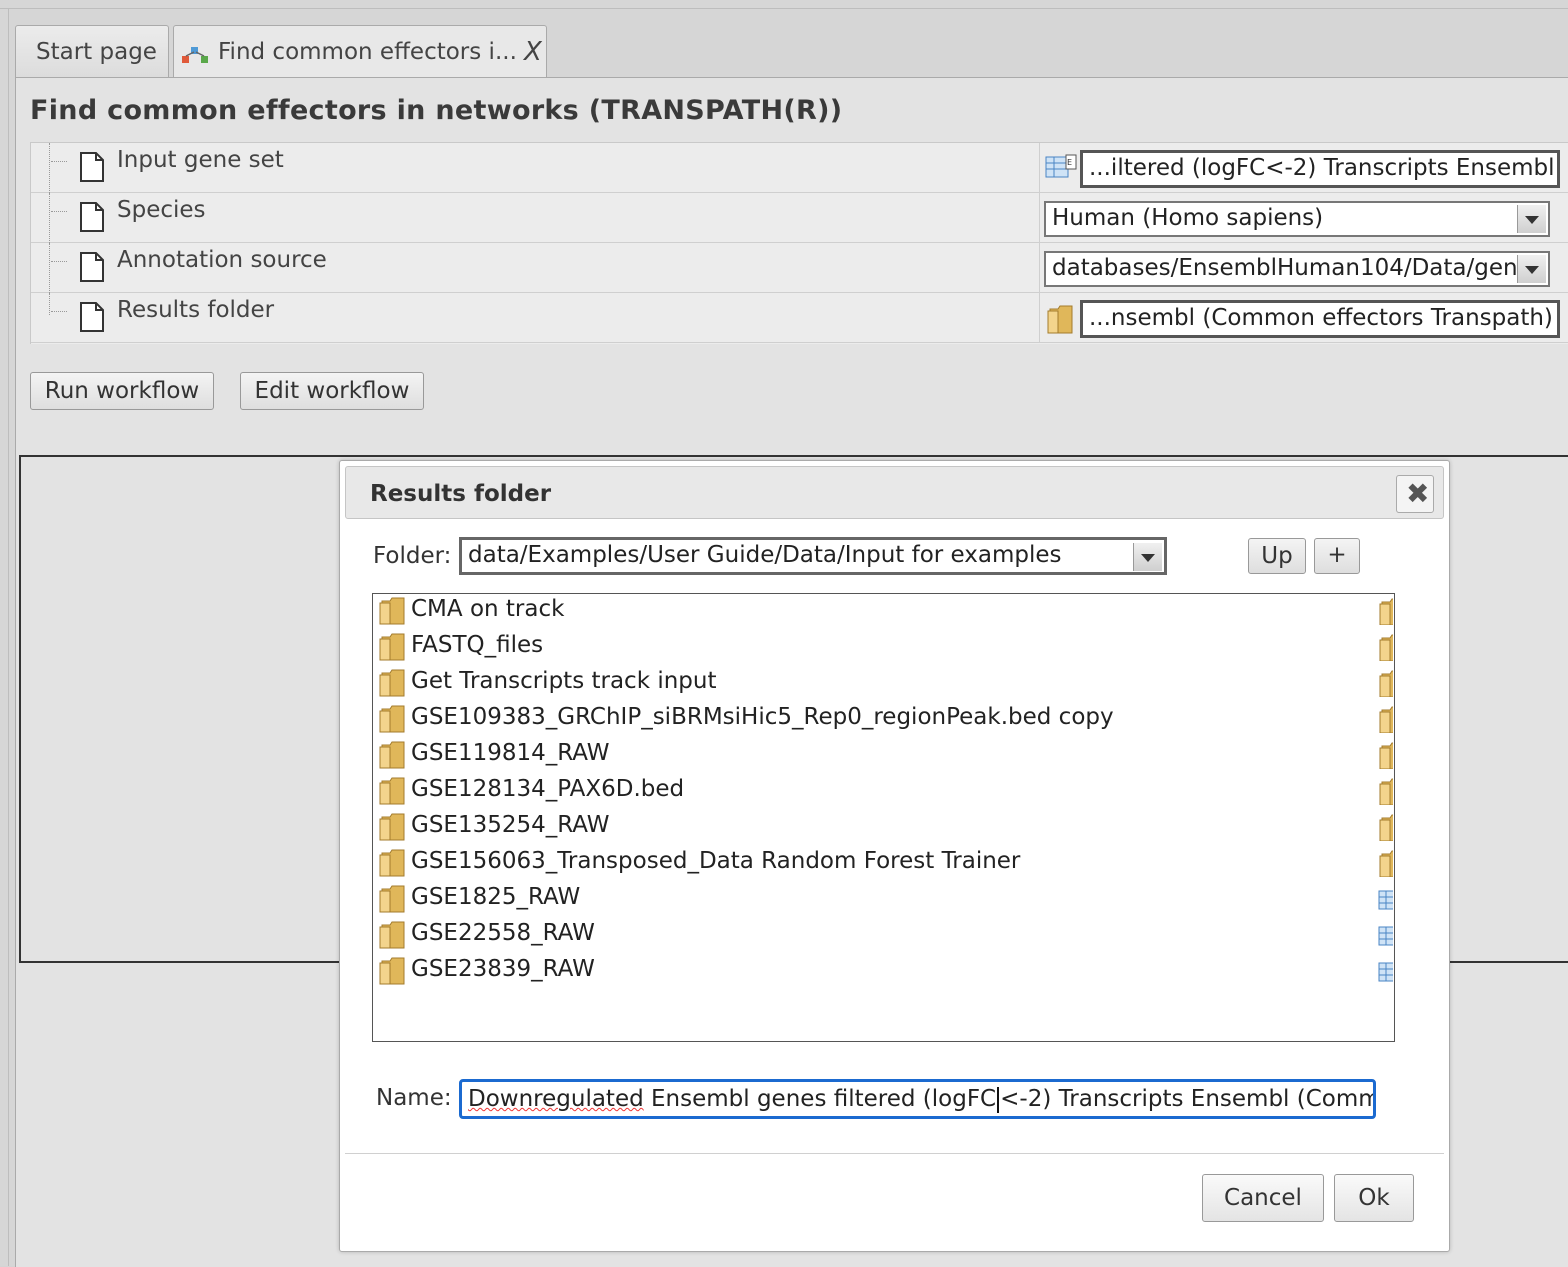  I want to click on list-item-label: GSE119814_RAW, so click(510, 753).